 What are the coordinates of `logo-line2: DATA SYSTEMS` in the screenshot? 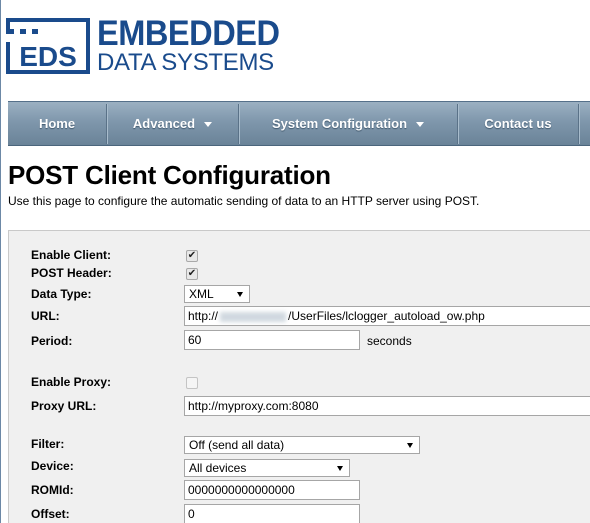 It's located at (185, 62).